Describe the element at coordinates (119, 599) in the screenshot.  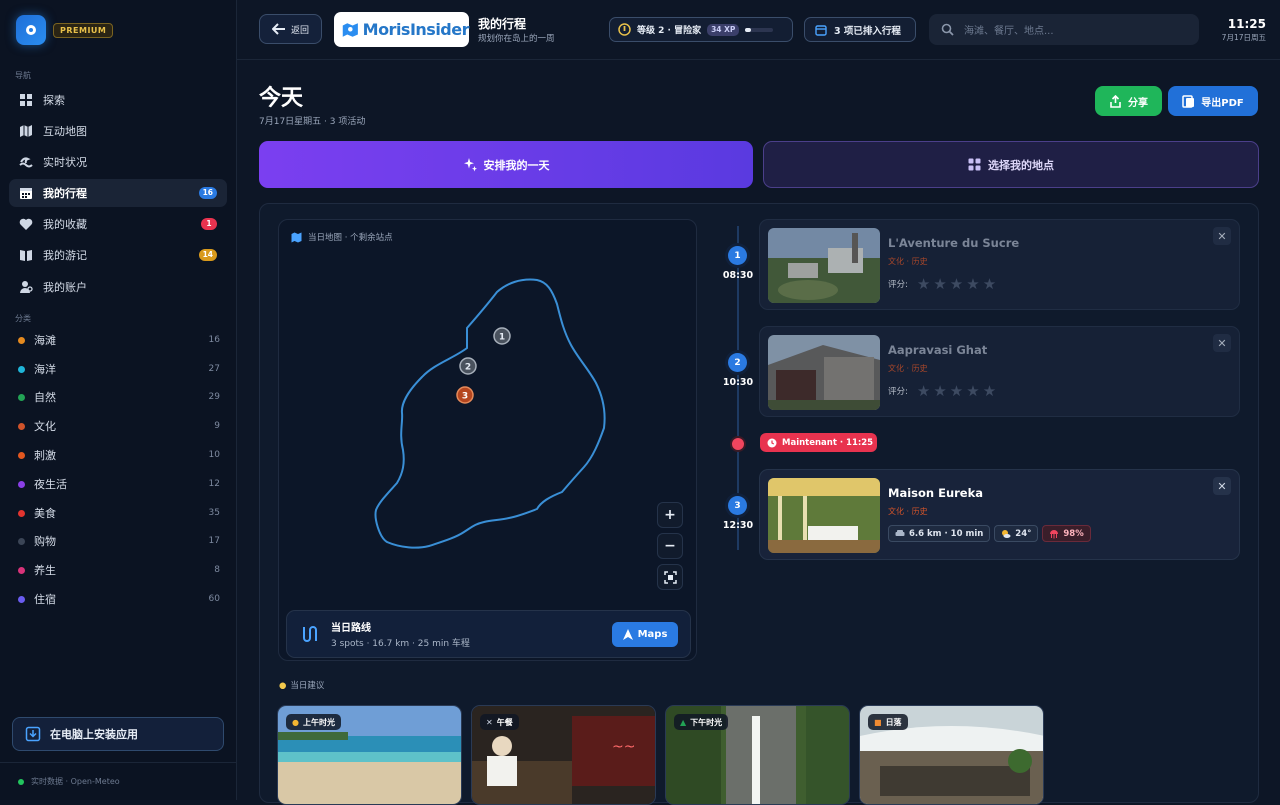
I see `category-item-lodging: 住宿 60` at that location.